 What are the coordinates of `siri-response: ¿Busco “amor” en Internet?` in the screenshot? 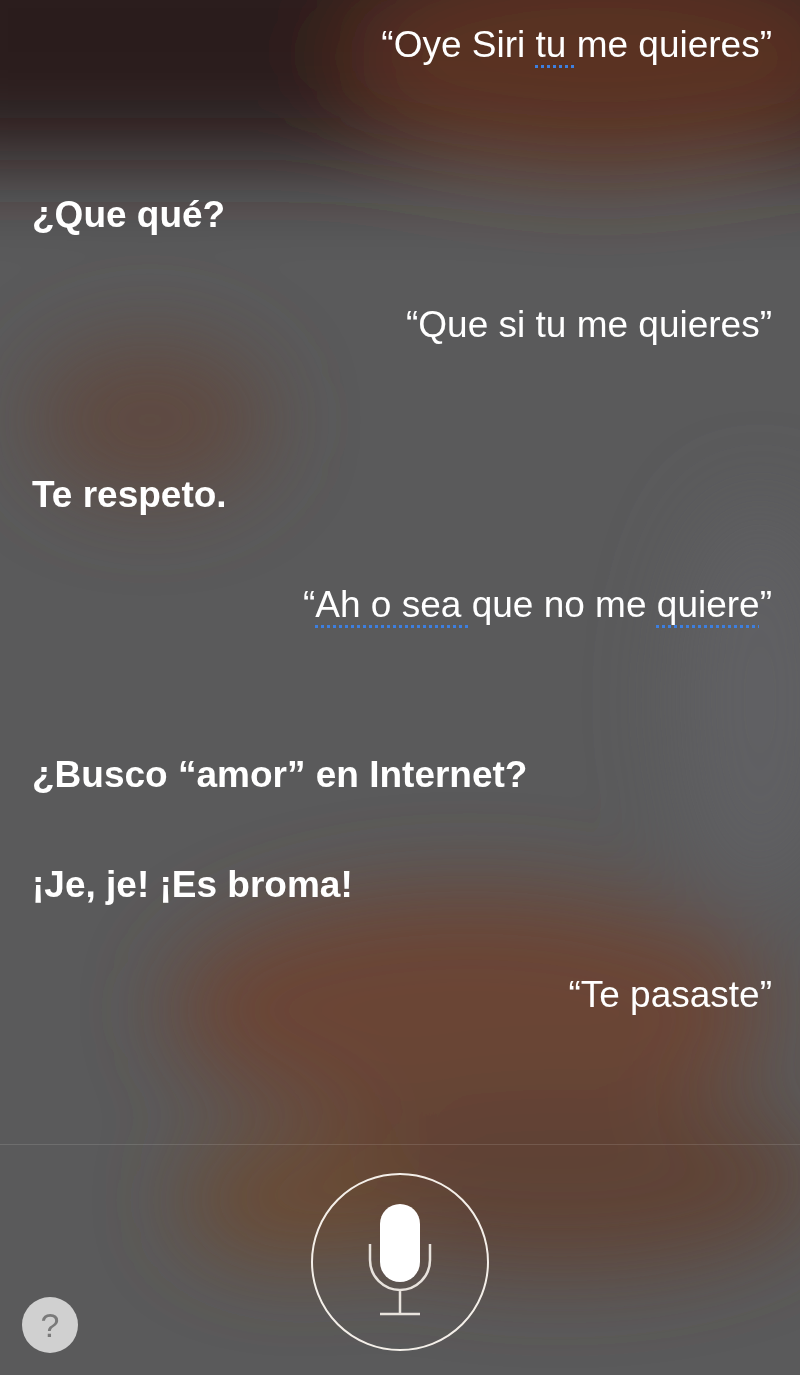 It's located at (280, 775).